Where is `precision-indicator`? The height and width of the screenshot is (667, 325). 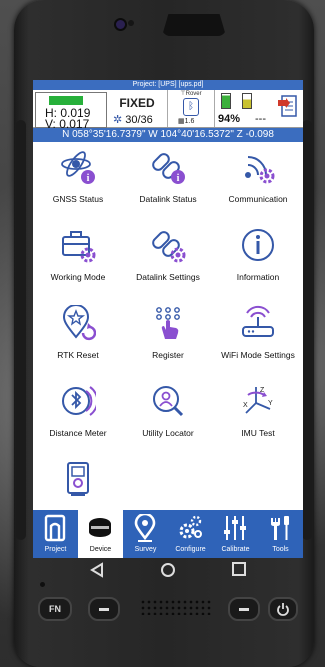 precision-indicator is located at coordinates (66, 100).